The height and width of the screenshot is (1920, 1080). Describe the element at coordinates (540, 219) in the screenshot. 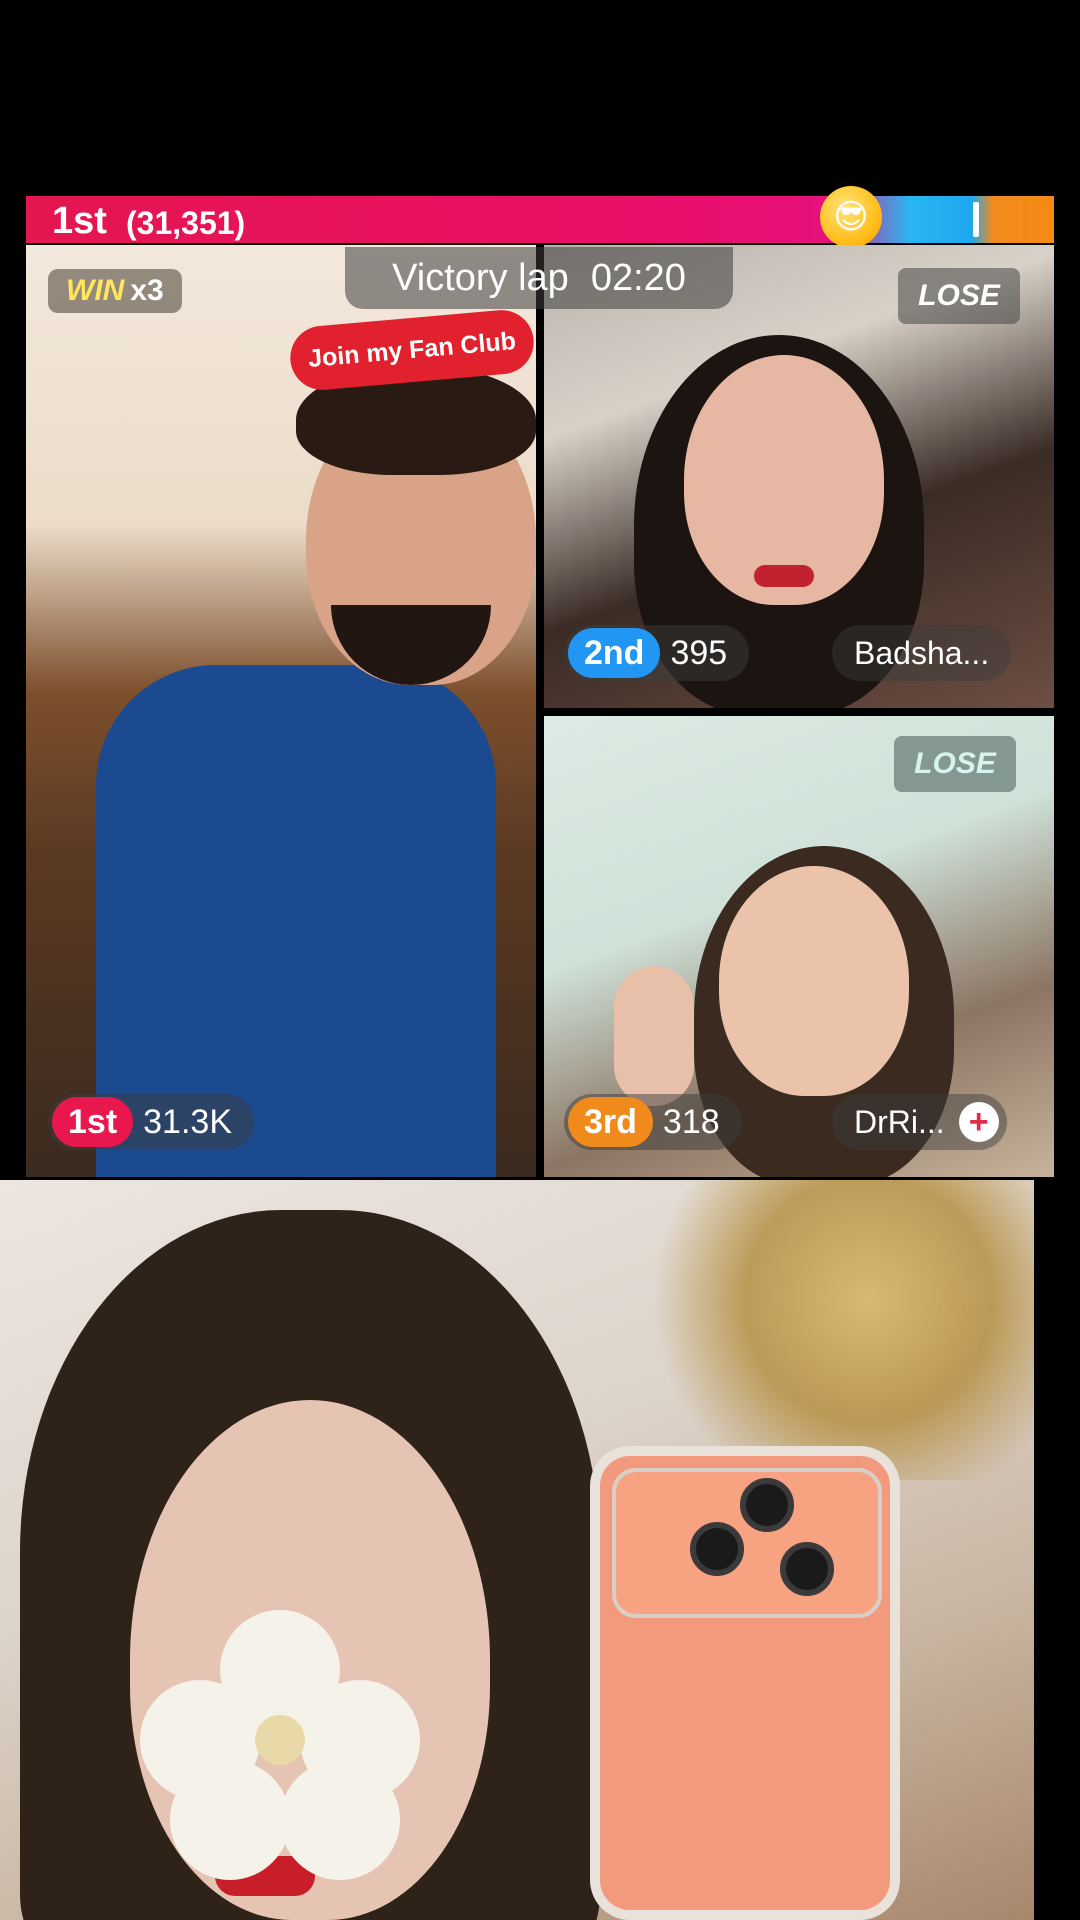

I see `score-progress-bar: 1st (31,351)` at that location.